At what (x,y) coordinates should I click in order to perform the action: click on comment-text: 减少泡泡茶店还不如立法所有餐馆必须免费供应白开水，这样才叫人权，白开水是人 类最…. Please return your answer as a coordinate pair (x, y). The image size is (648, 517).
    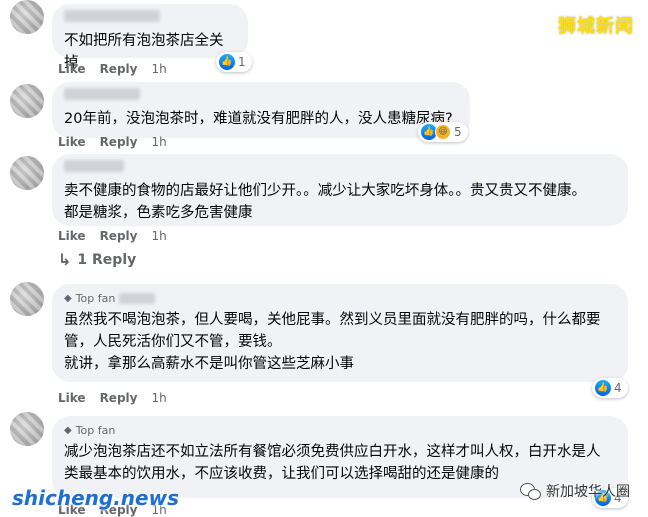
    Looking at the image, I should click on (332, 463).